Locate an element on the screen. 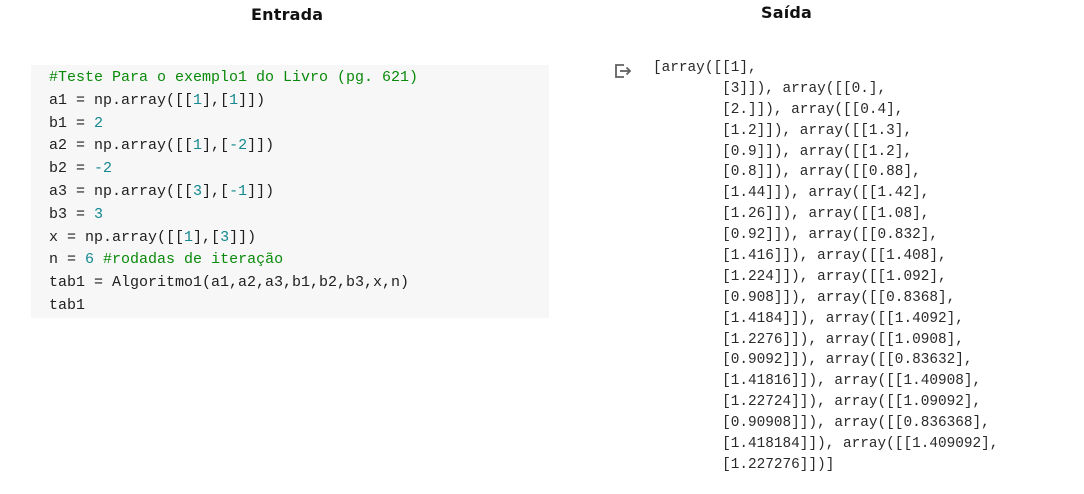 This screenshot has width=1084, height=494. output-line: [0.908]]), array([[0.8368], is located at coordinates (804, 297).